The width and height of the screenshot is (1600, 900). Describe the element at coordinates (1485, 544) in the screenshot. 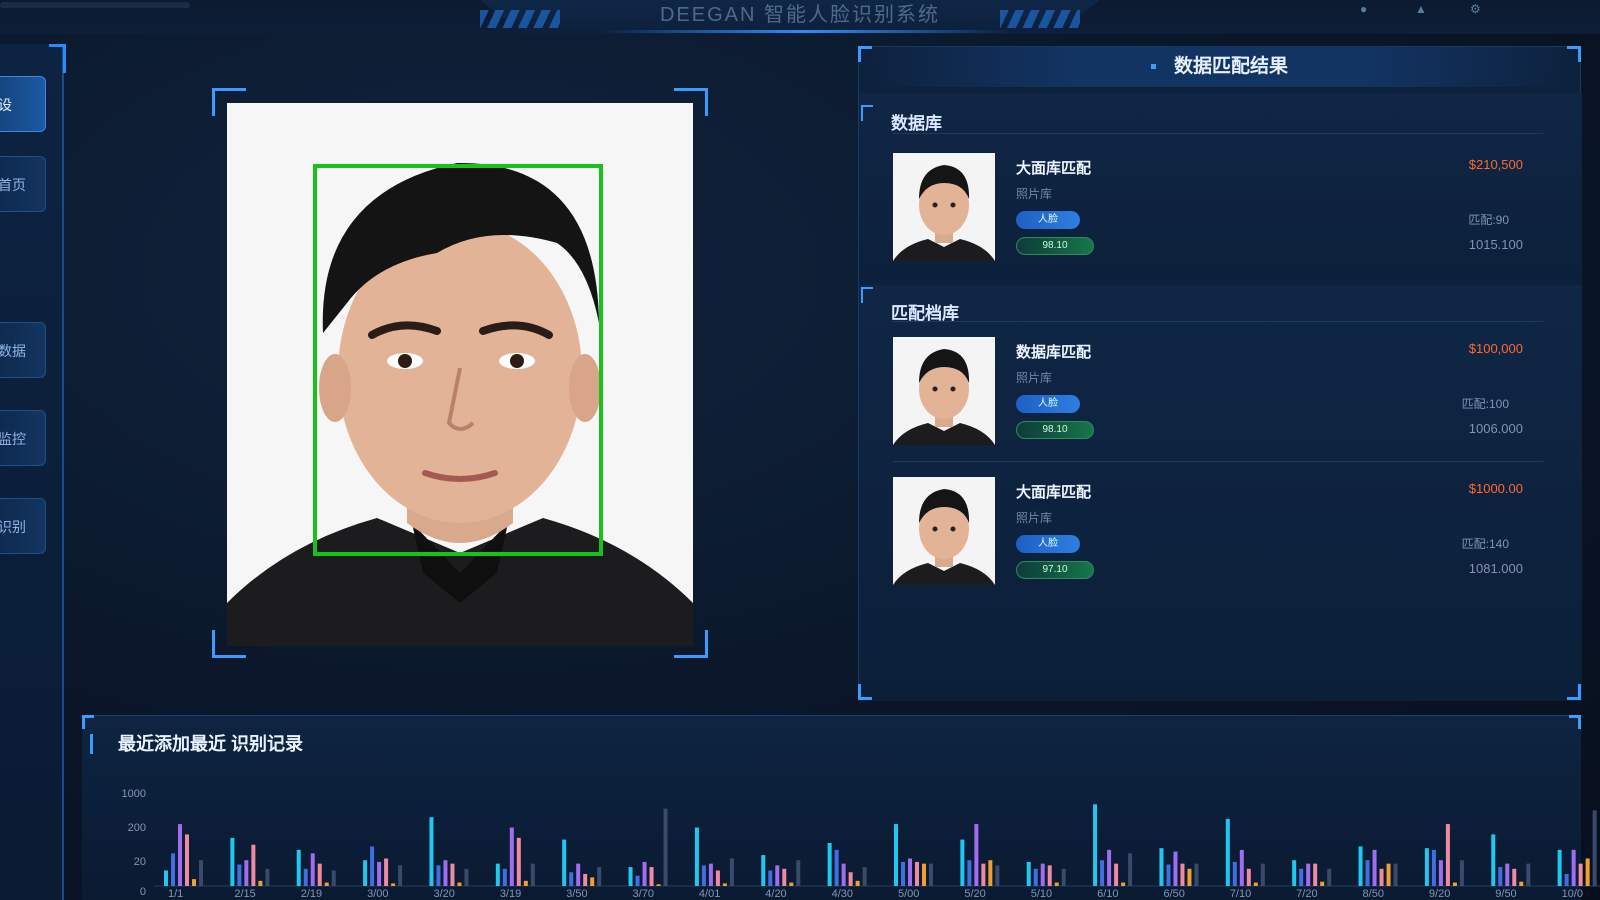

I see `match-meta: 匹配:140` at that location.